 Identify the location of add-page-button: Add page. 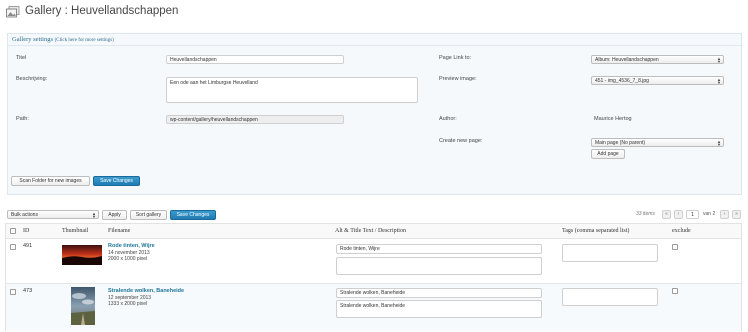
(608, 154).